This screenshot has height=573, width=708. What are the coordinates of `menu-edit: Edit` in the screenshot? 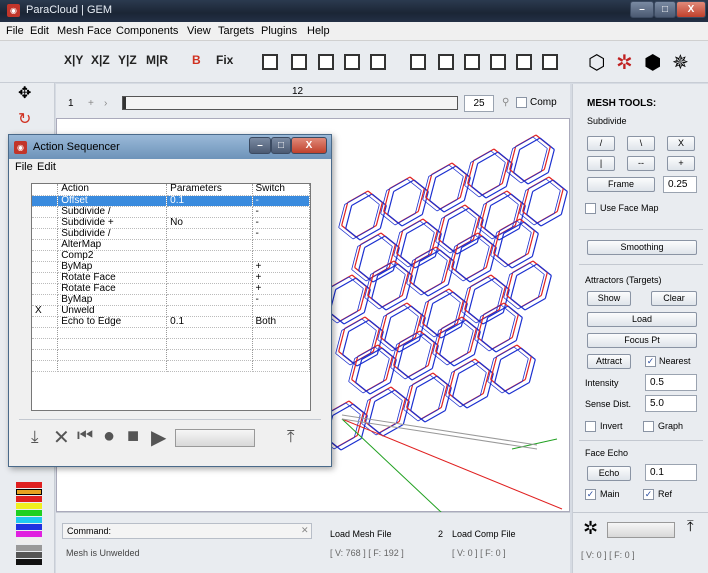 It's located at (39, 31).